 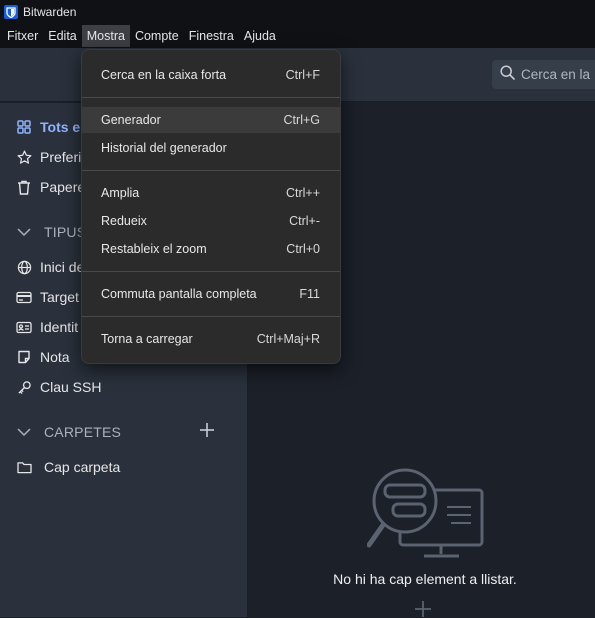 What do you see at coordinates (62, 267) in the screenshot?
I see `sidebar-item-label: Inici de` at bounding box center [62, 267].